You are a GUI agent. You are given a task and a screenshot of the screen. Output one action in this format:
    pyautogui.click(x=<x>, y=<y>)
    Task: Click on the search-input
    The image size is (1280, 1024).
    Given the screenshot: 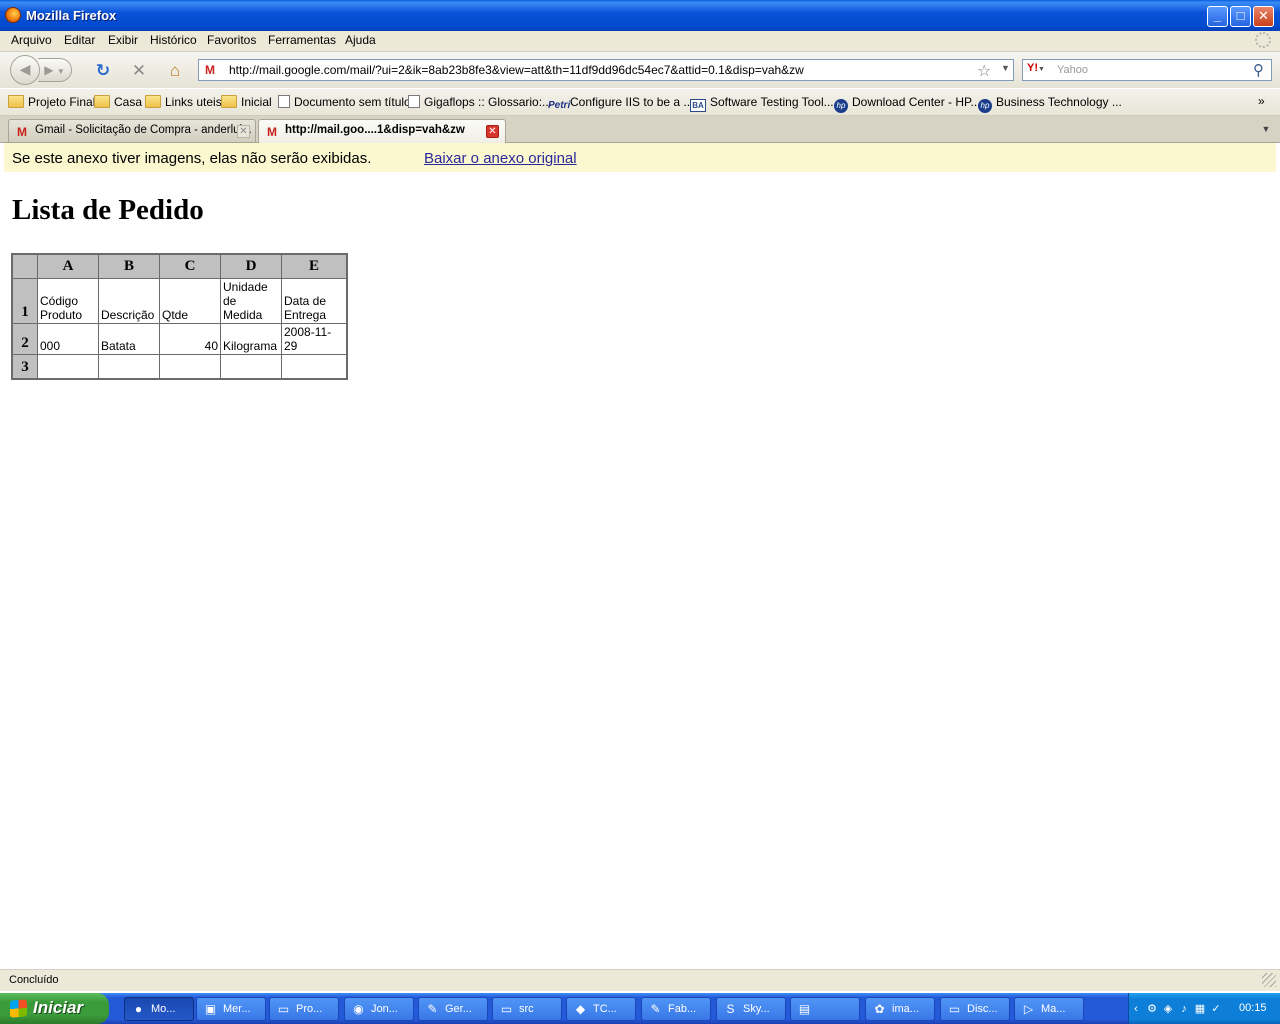 What is the action you would take?
    pyautogui.click(x=1152, y=70)
    